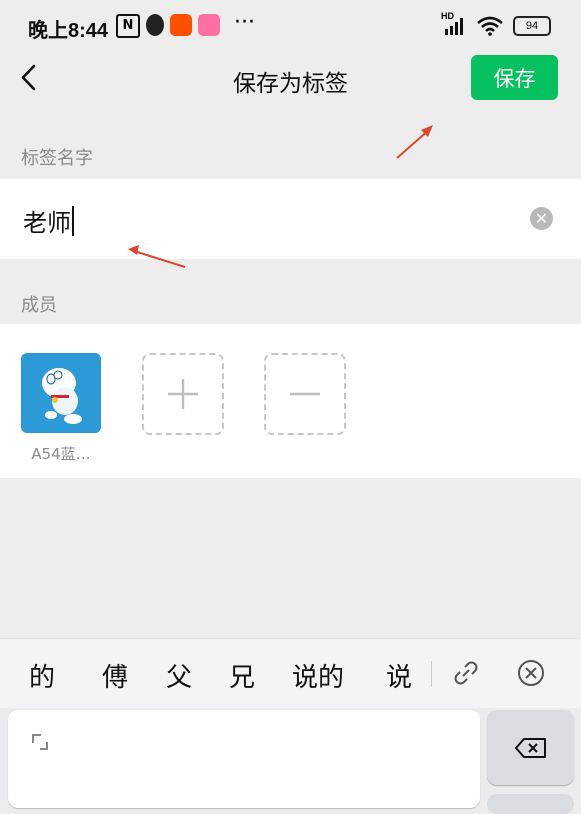 This screenshot has height=814, width=581. What do you see at coordinates (541, 218) in the screenshot?
I see `clear-icon: ✕` at bounding box center [541, 218].